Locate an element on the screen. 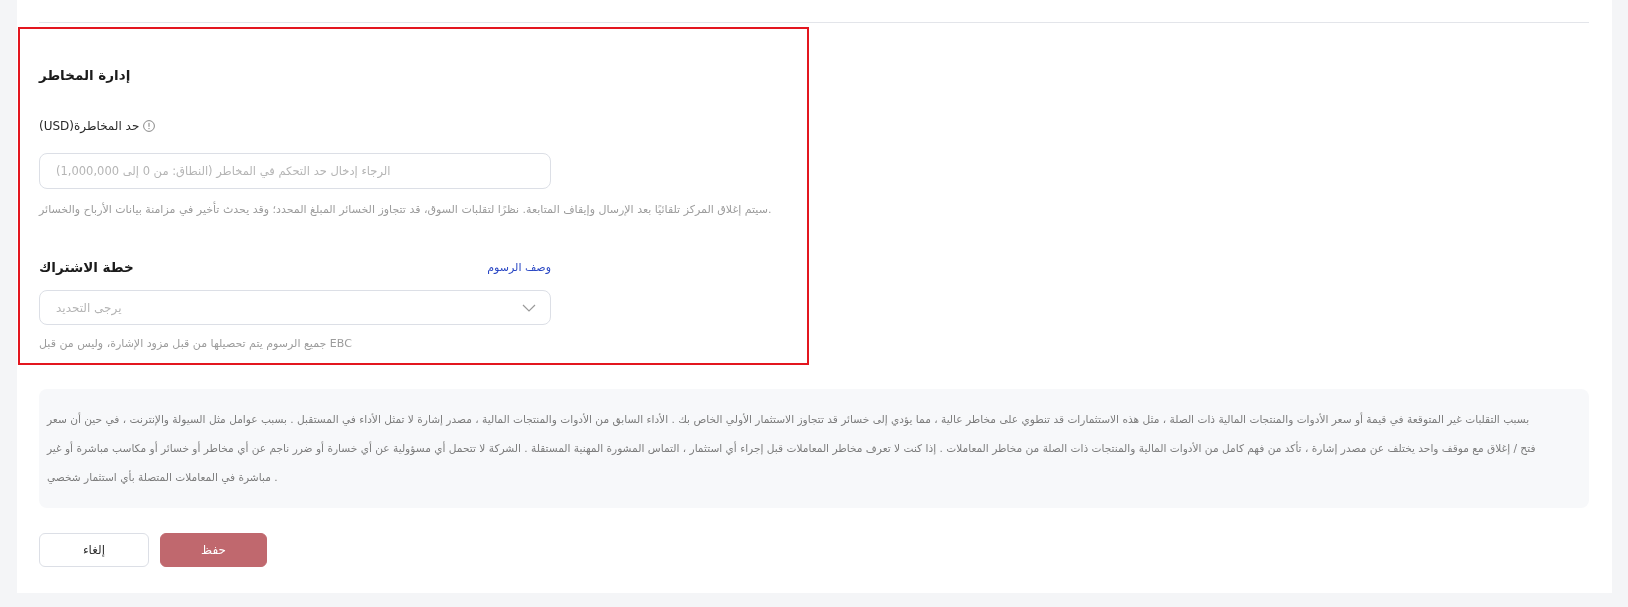 The image size is (1628, 607). risk-limit-label: حد المخاطرة(USD) is located at coordinates (89, 126).